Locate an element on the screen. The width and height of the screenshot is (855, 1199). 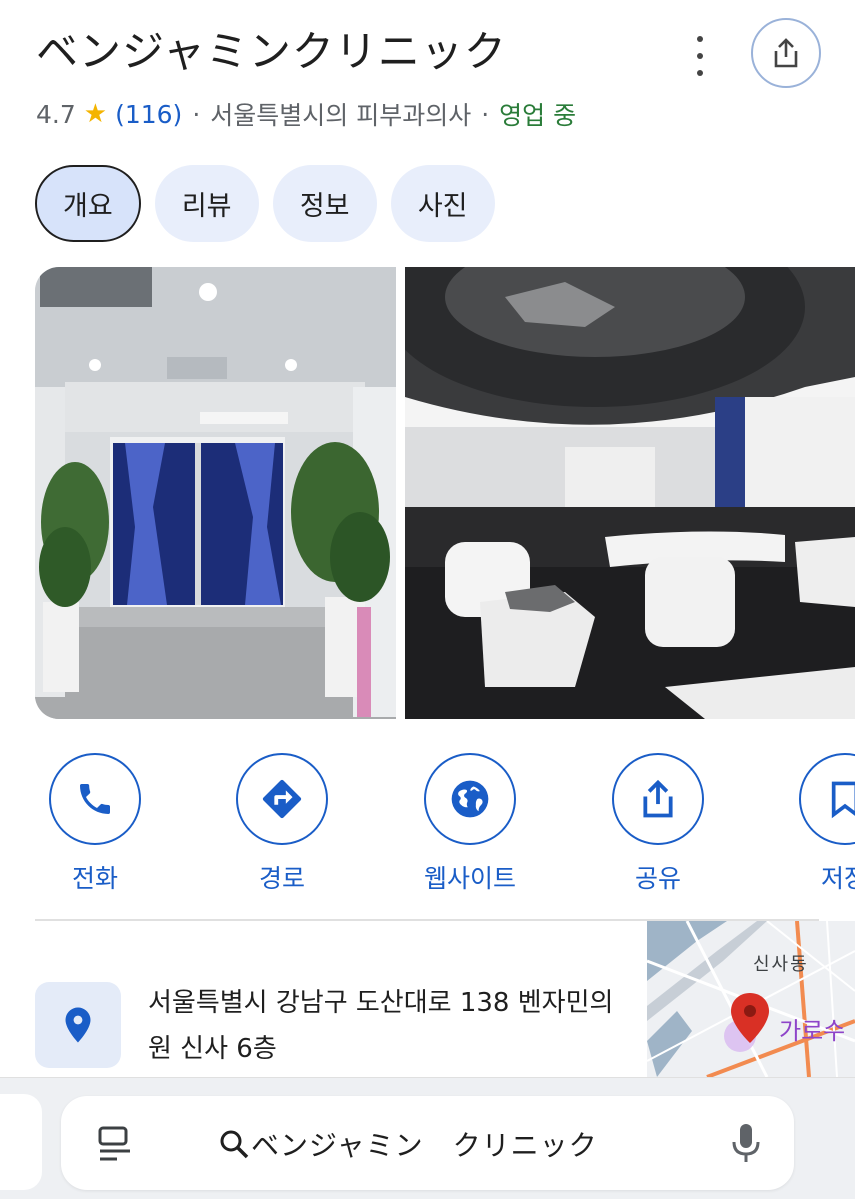
bottom-left-card is located at coordinates (21, 1142).